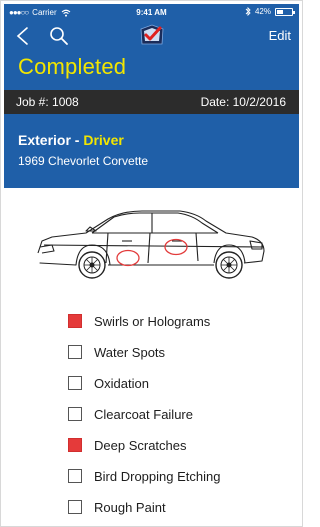 The width and height of the screenshot is (320, 527). I want to click on battery-percent: 42%, so click(262, 11).